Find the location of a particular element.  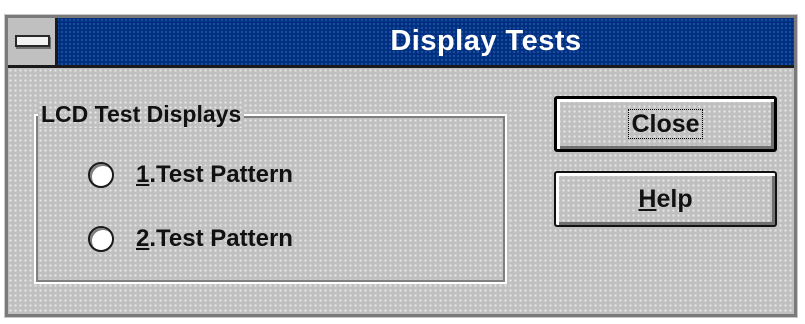

radio-label-test-pattern-1: 1.Test Pattern is located at coordinates (214, 174).